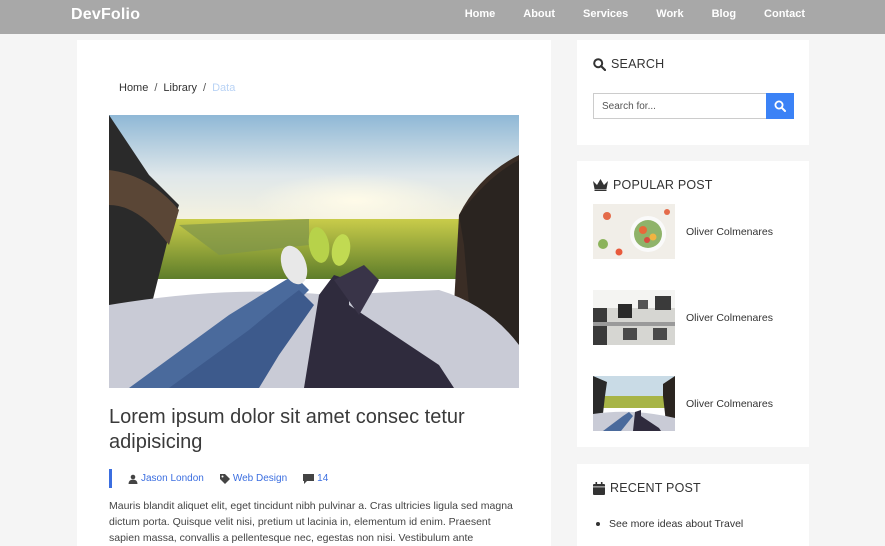  What do you see at coordinates (309, 478) in the screenshot?
I see `comment-icon` at bounding box center [309, 478].